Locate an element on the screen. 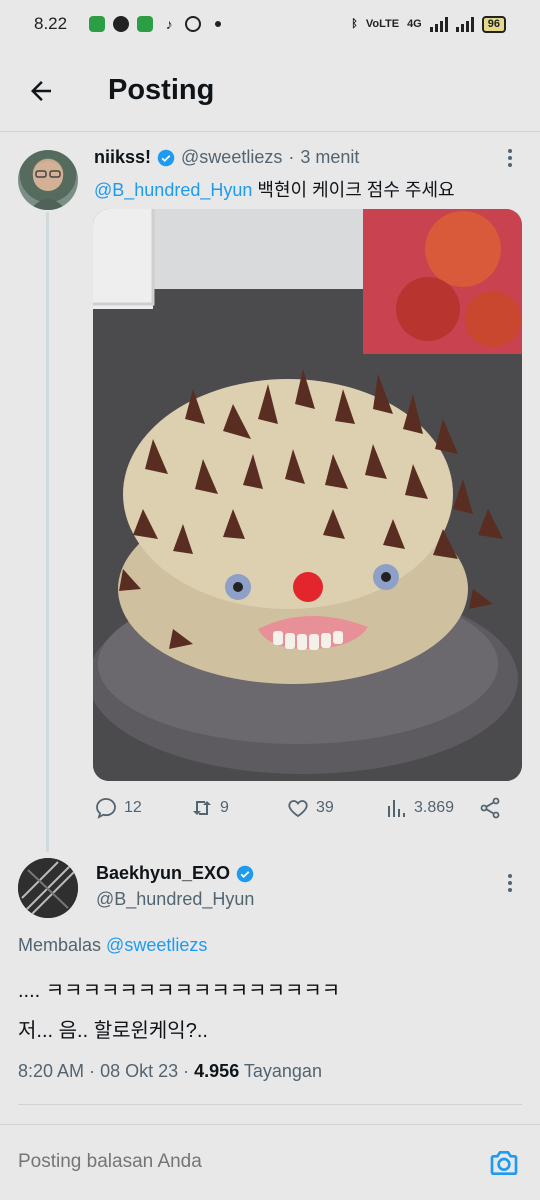 The image size is (540, 1200). avatar is located at coordinates (48, 180).